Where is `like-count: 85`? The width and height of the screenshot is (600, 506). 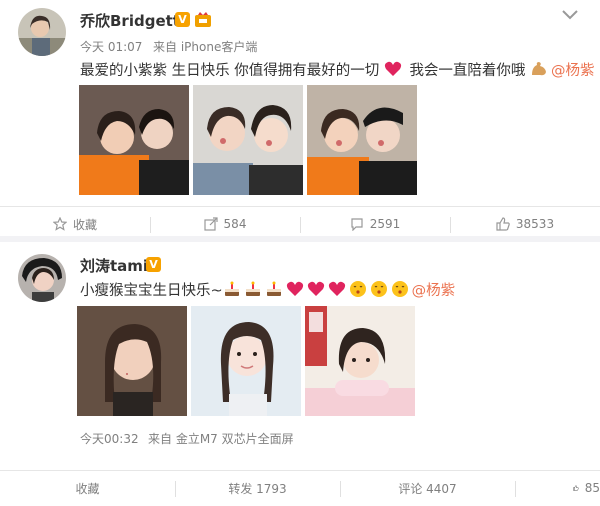 like-count: 85 is located at coordinates (592, 488).